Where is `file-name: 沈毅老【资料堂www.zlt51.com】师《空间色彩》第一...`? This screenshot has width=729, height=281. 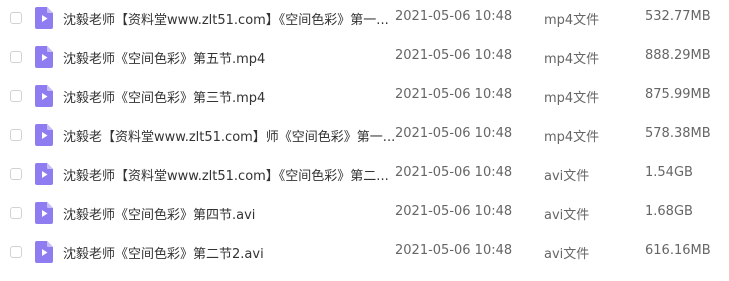
file-name: 沈毅老【资料堂www.zlt51.com】师《空间色彩》第一... is located at coordinates (229, 135).